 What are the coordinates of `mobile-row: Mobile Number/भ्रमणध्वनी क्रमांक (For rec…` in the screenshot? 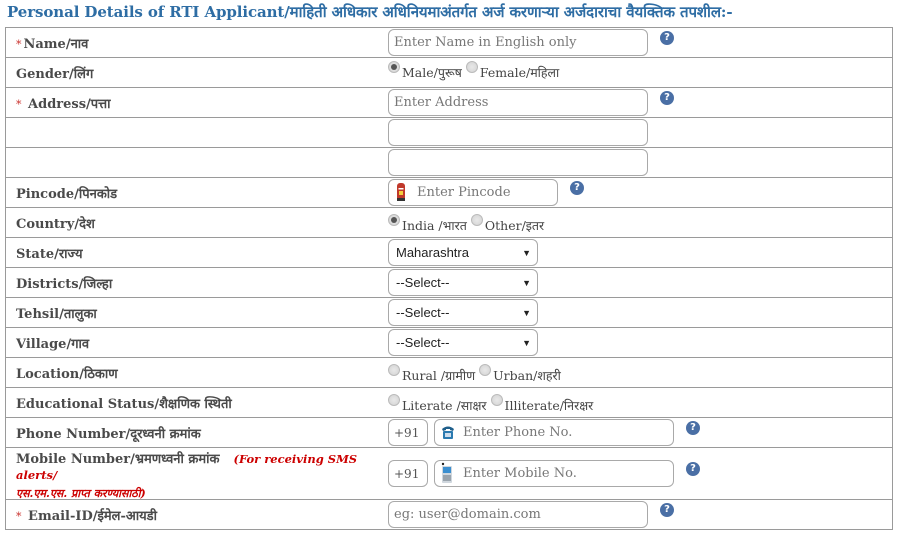 It's located at (449, 473).